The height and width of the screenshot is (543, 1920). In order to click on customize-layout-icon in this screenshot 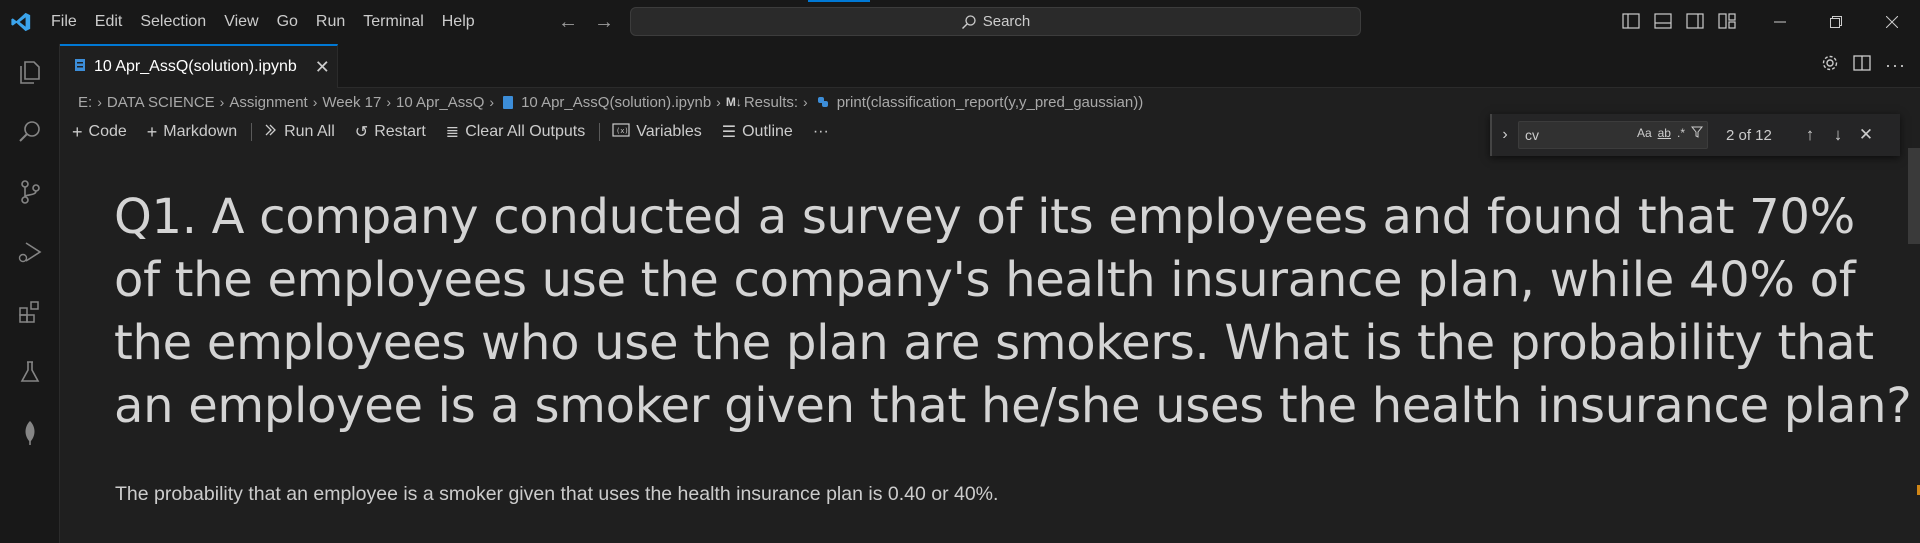, I will do `click(1727, 21)`.